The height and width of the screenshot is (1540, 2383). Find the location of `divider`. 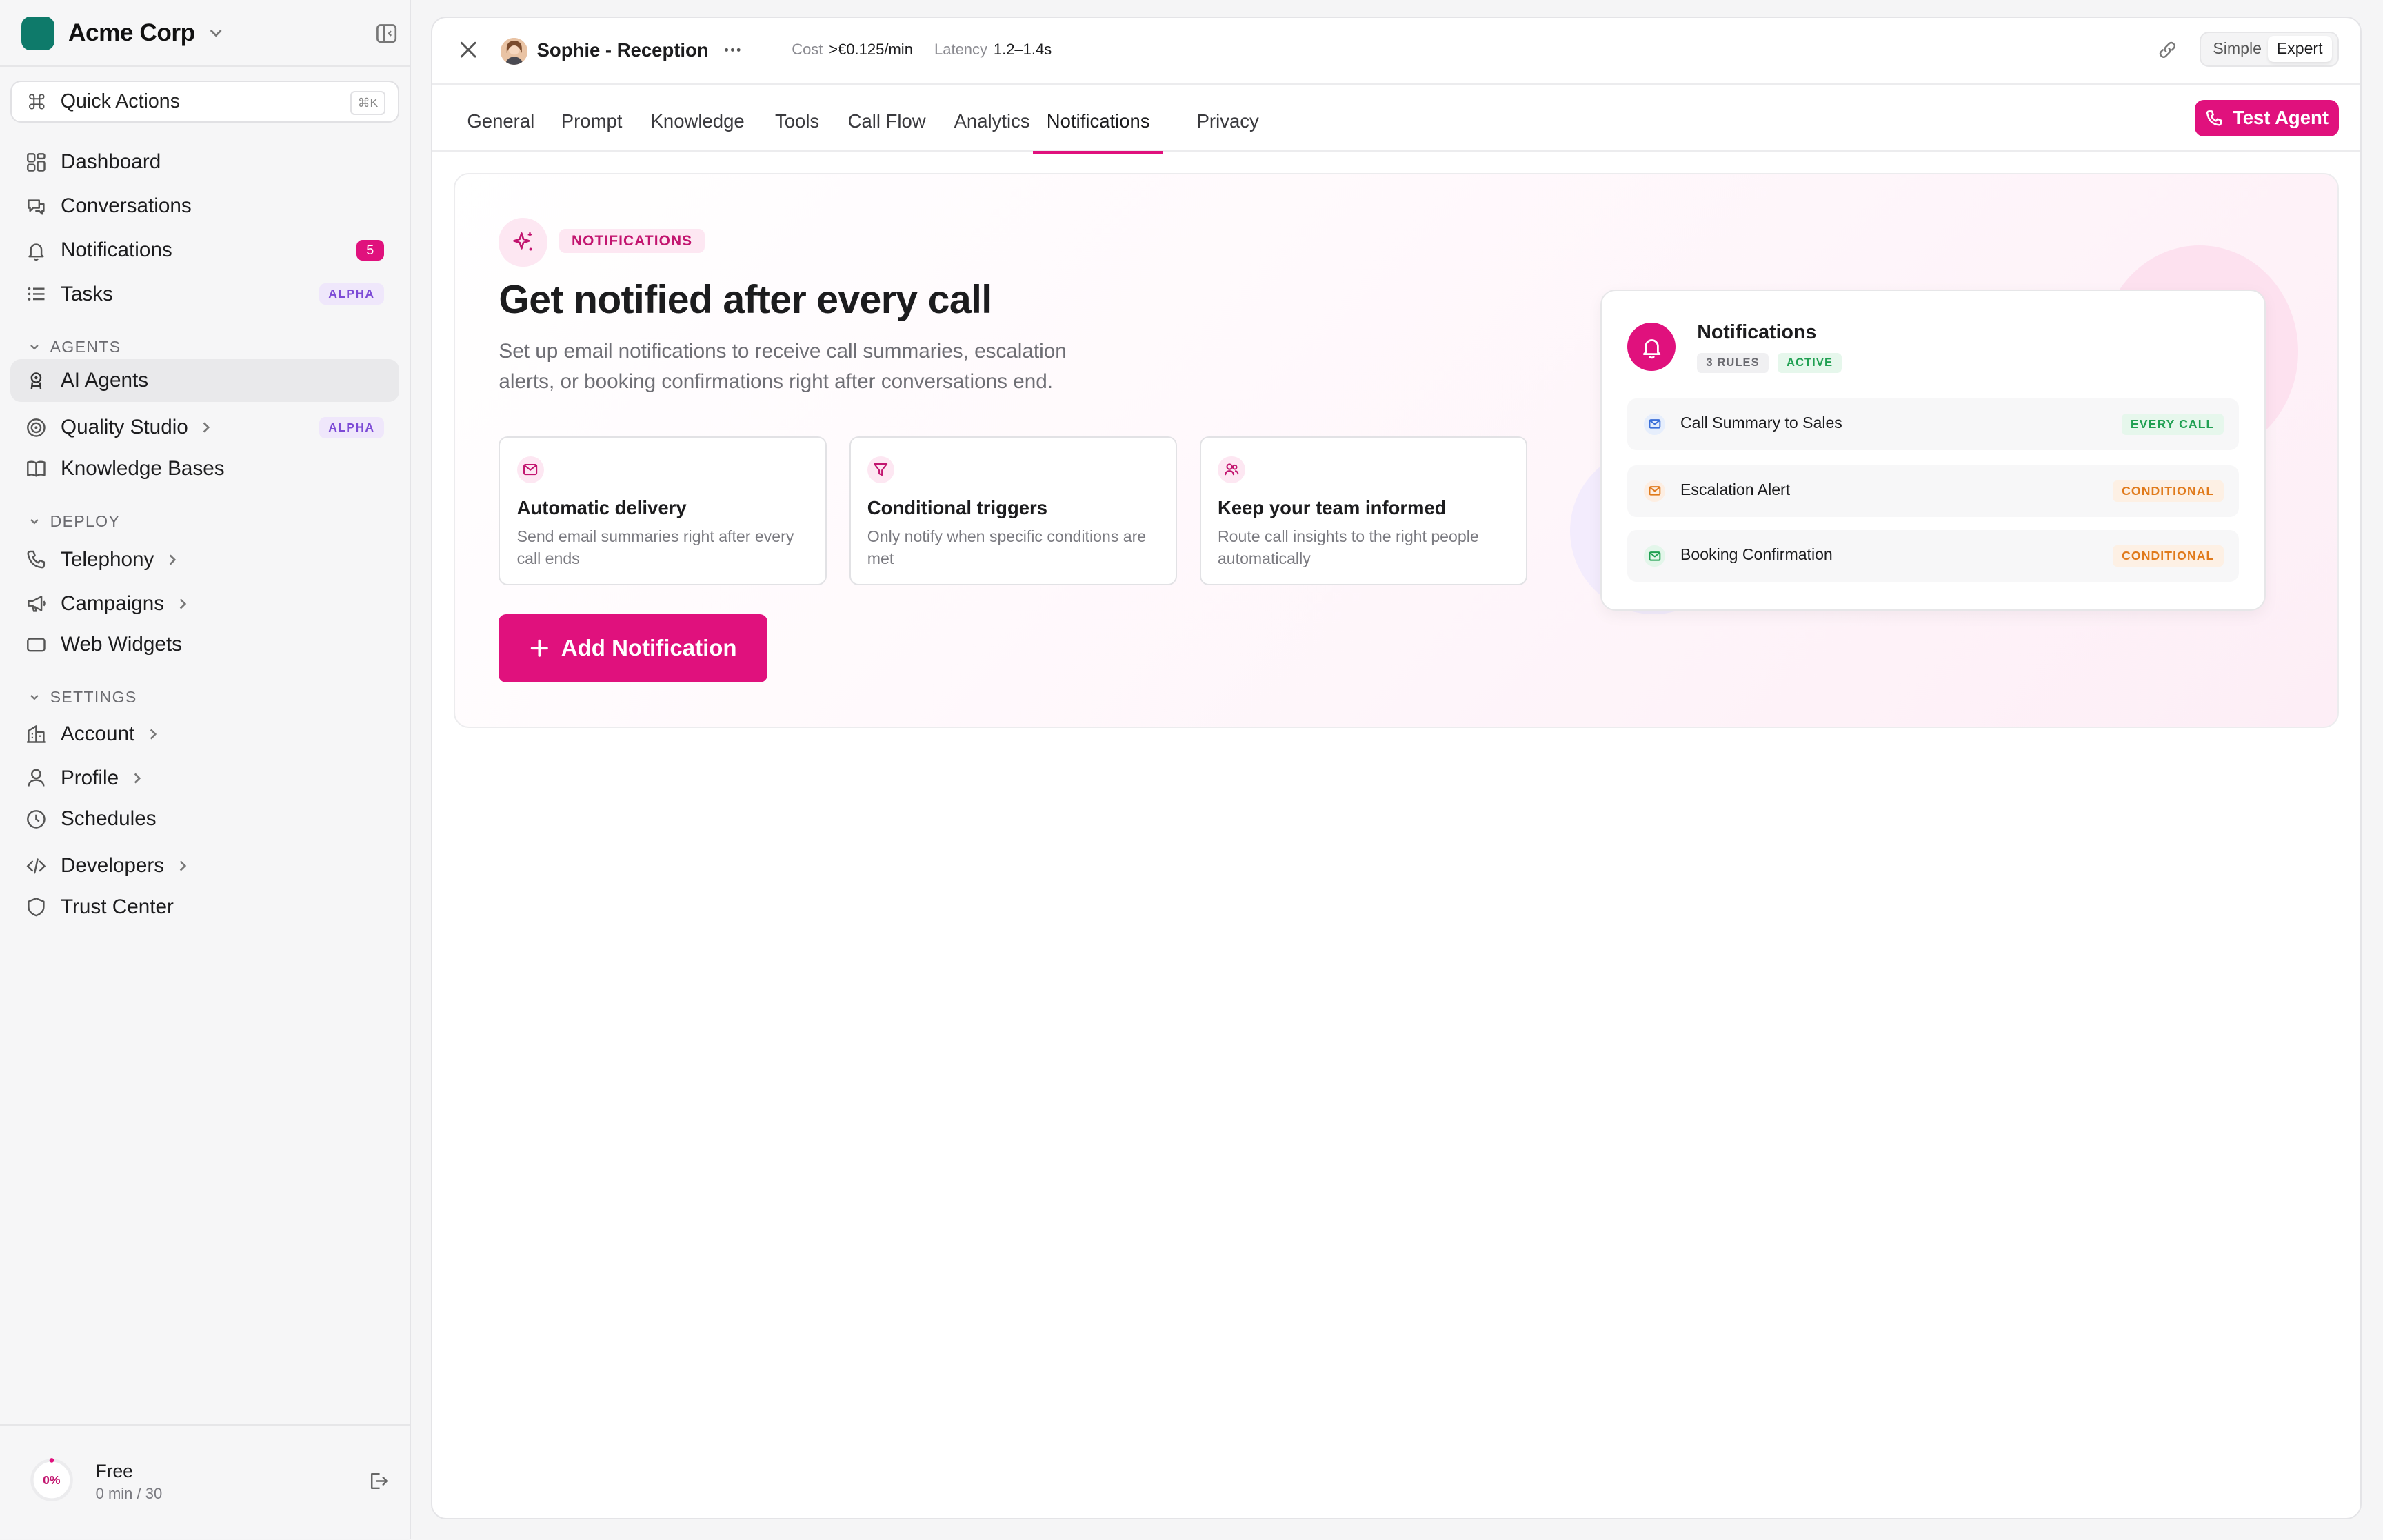

divider is located at coordinates (205, 66).